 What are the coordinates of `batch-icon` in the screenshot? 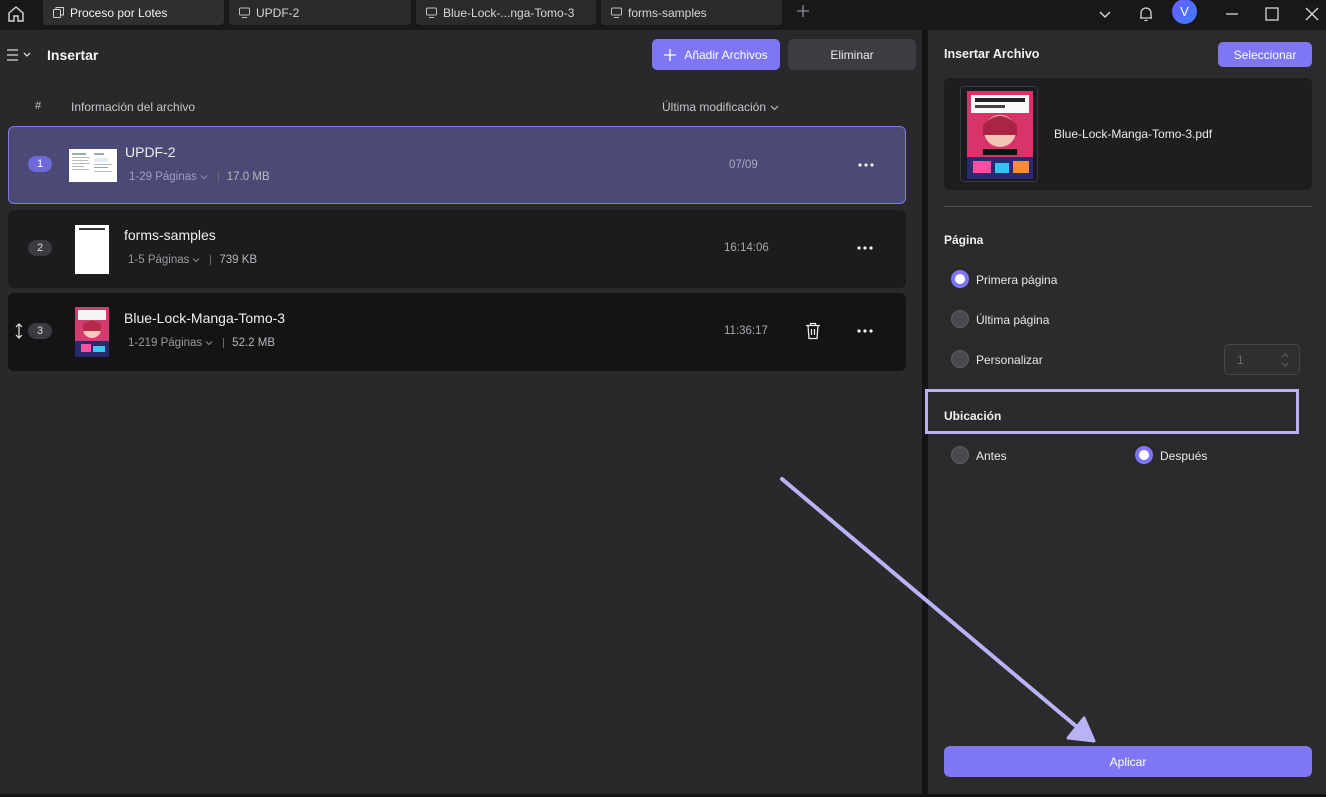 It's located at (58, 13).